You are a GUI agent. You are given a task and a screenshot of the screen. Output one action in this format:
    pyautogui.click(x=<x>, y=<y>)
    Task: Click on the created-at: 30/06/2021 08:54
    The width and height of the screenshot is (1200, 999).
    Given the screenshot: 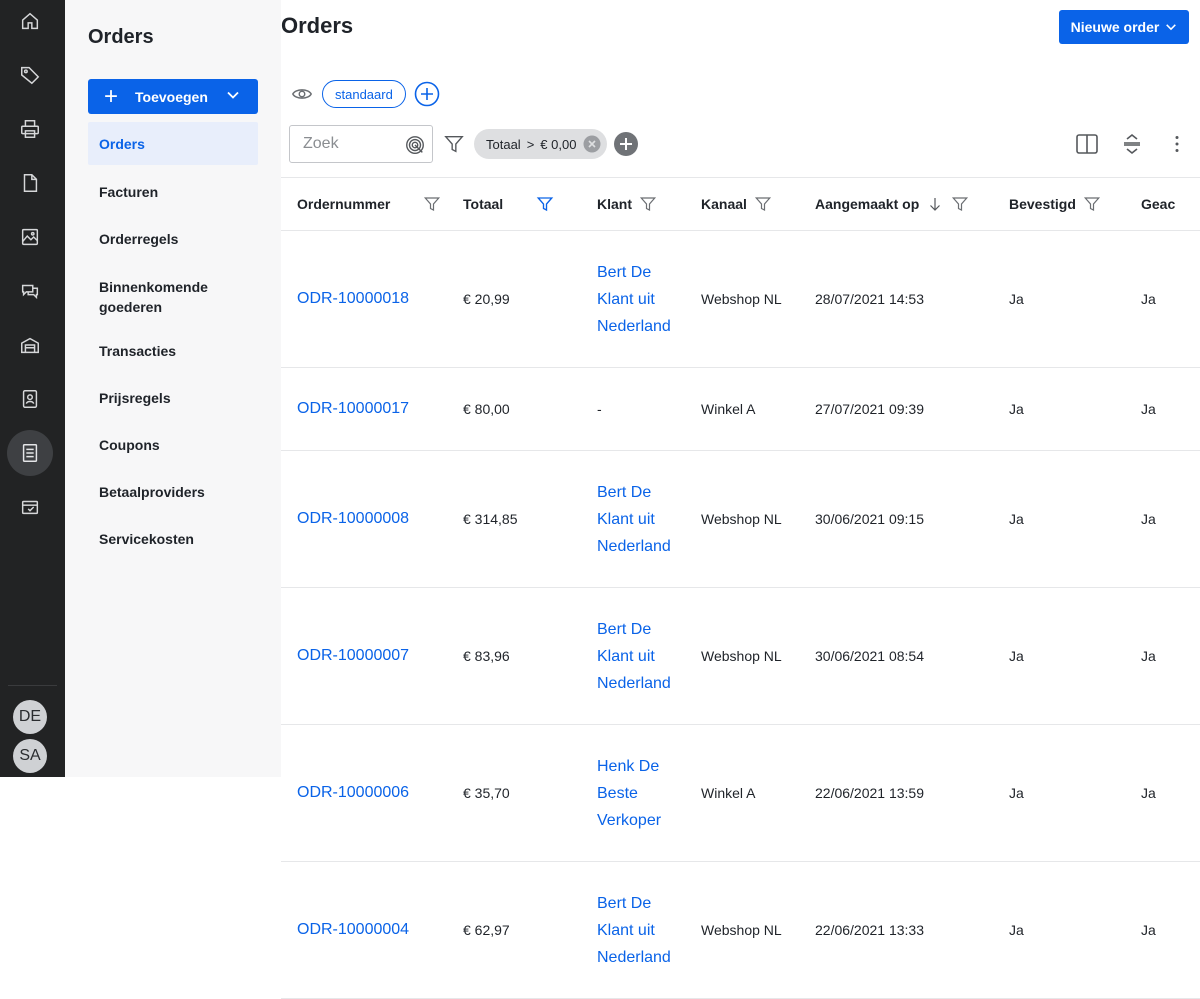 What is the action you would take?
    pyautogui.click(x=912, y=656)
    